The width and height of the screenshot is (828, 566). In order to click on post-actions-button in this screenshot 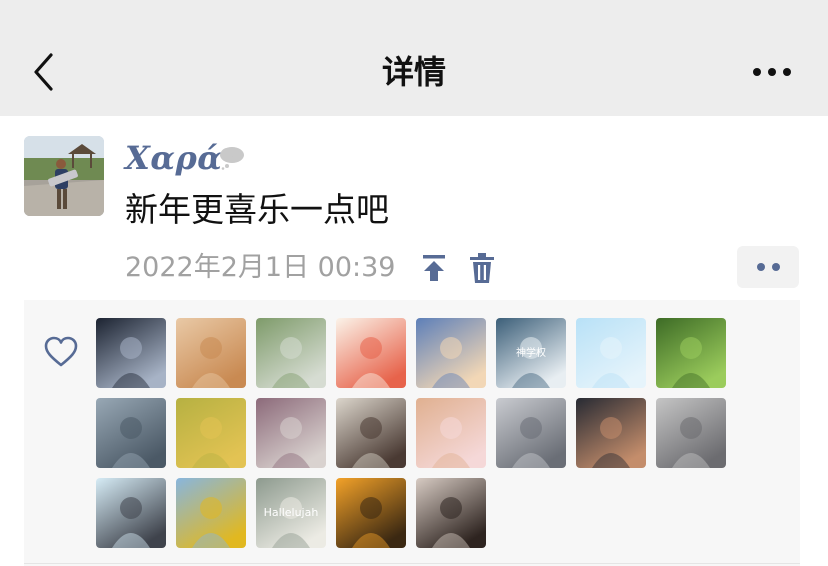, I will do `click(768, 267)`.